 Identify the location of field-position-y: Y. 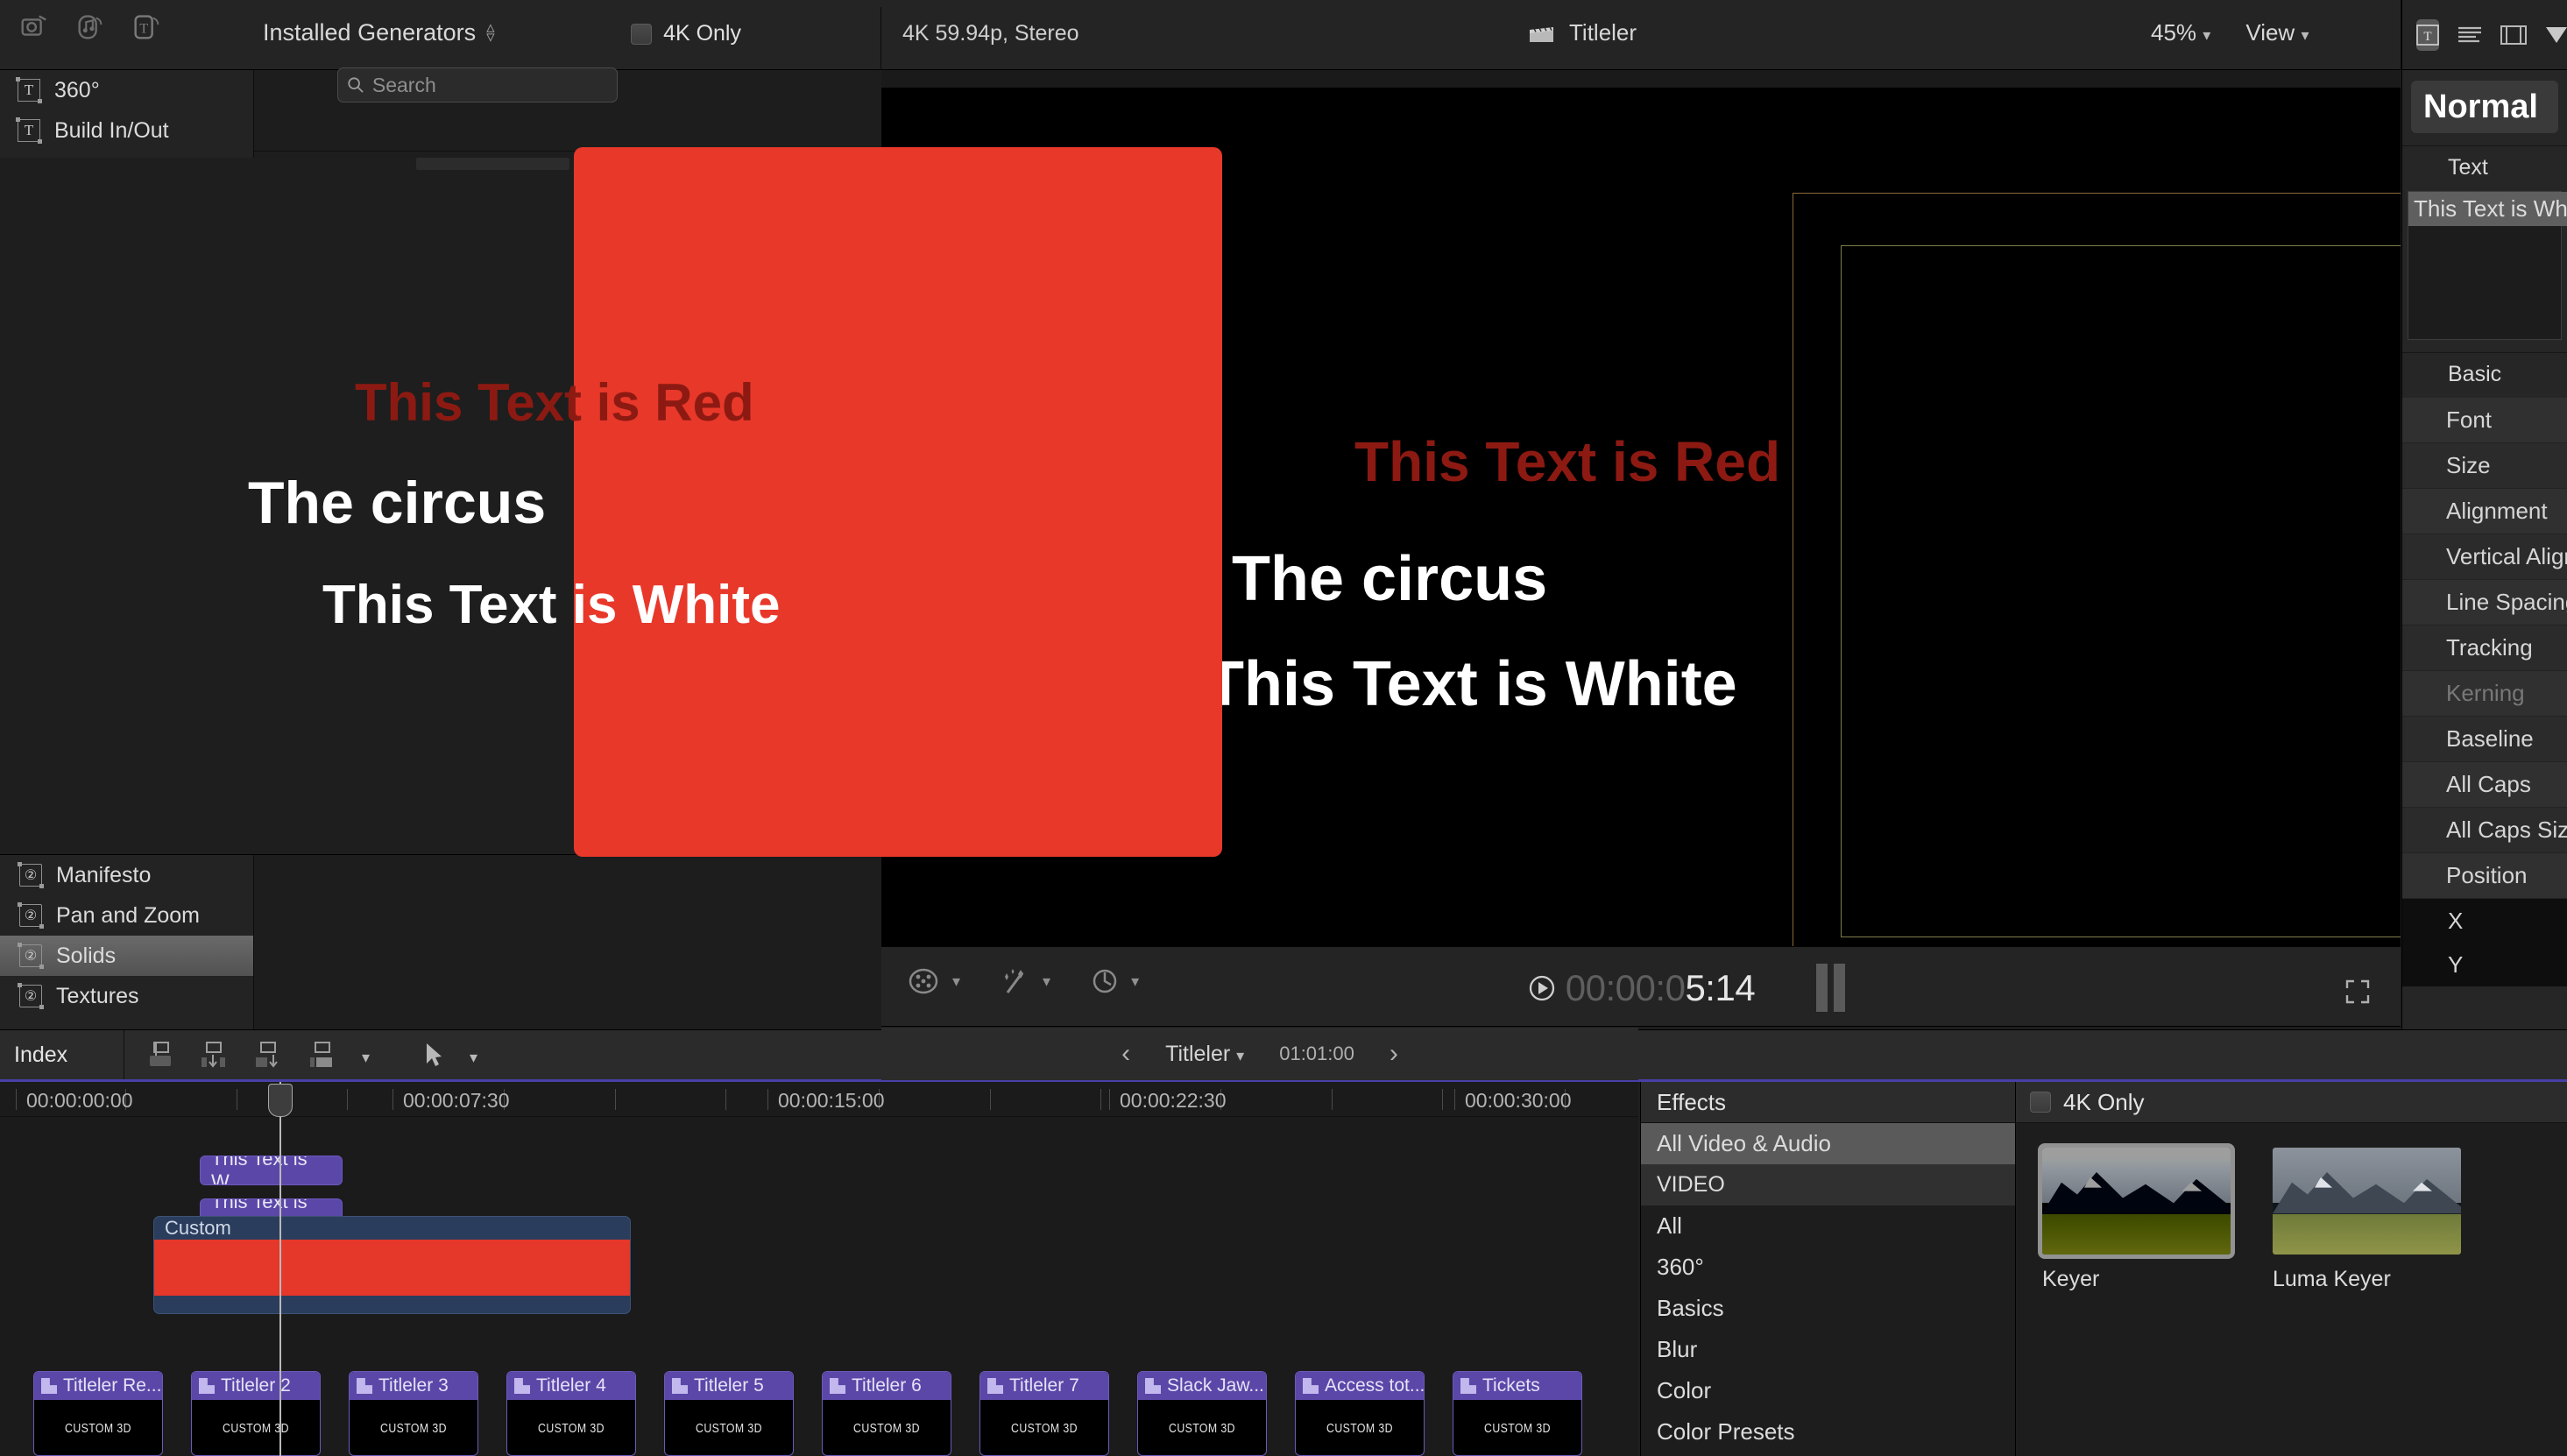
(2484, 964).